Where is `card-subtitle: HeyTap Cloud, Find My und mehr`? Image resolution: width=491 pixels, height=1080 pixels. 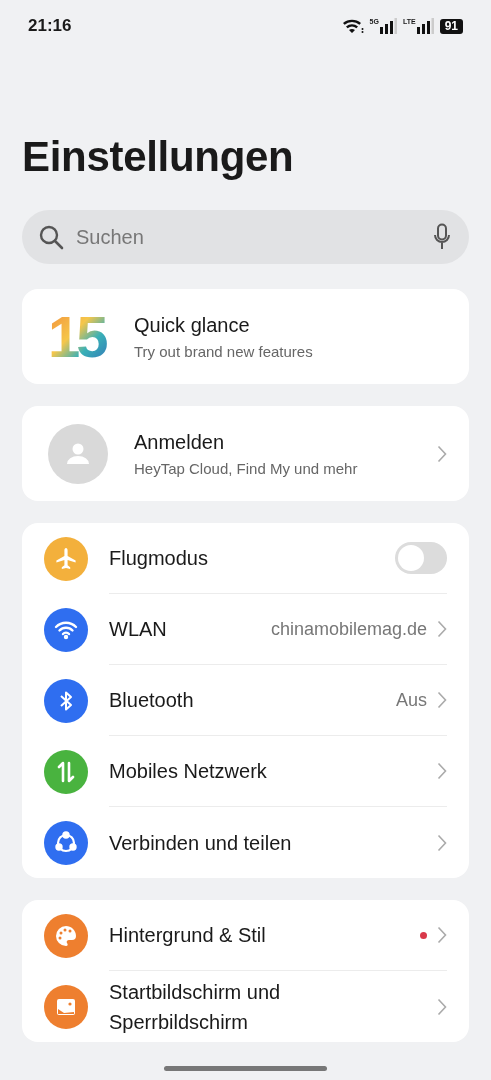
card-subtitle: HeyTap Cloud, Find My und mehr is located at coordinates (246, 468).